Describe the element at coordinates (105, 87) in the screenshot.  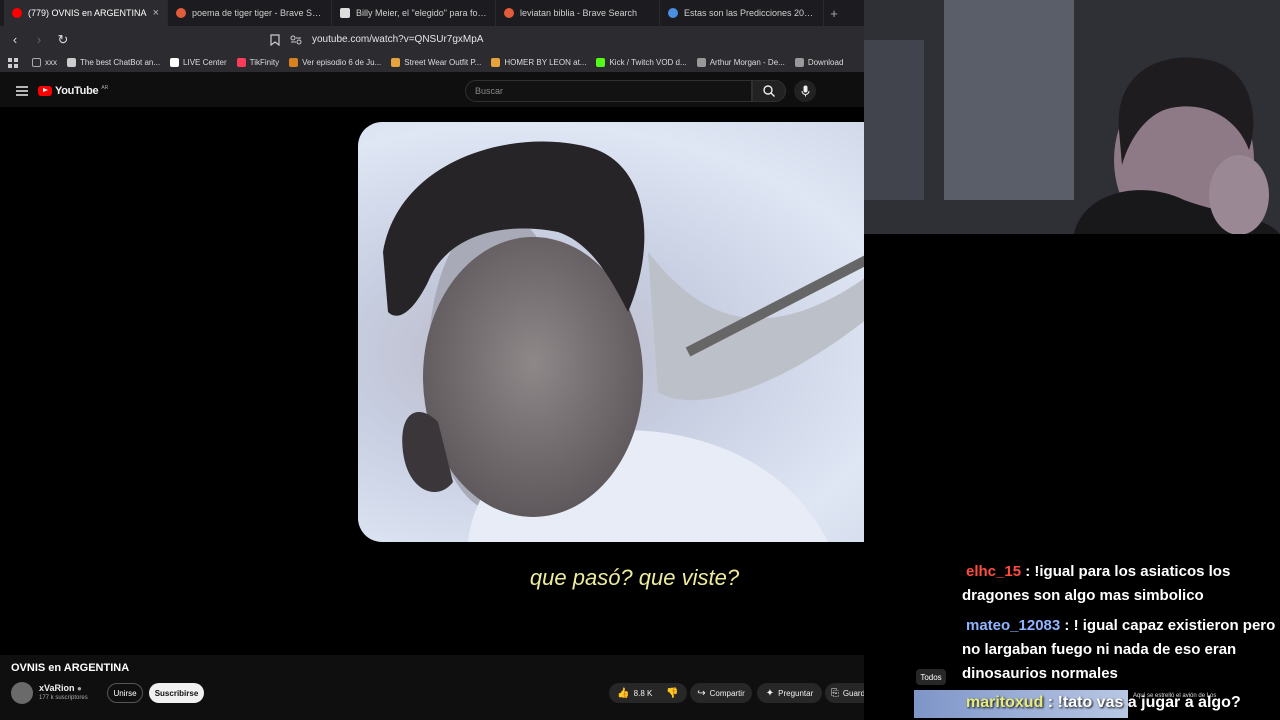
I see `country-code: AR` at that location.